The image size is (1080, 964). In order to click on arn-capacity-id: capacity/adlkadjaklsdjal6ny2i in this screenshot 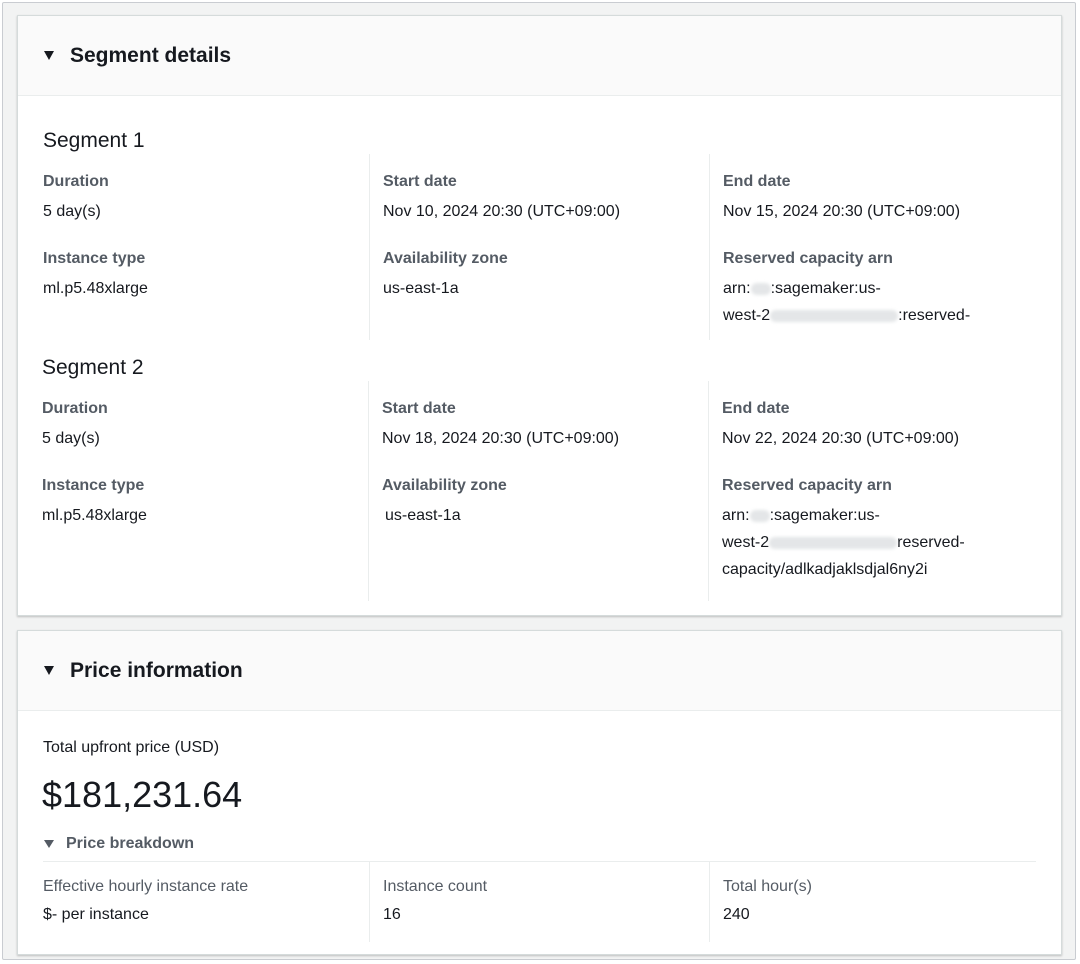, I will do `click(825, 569)`.